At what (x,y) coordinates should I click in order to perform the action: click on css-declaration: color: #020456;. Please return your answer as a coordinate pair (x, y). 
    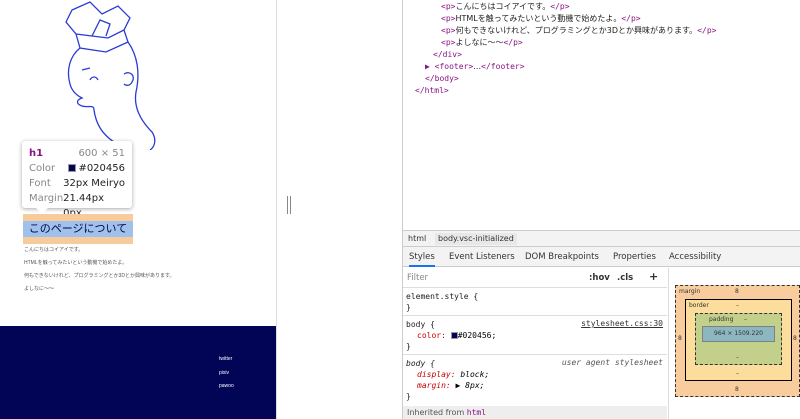
    Looking at the image, I should click on (456, 335).